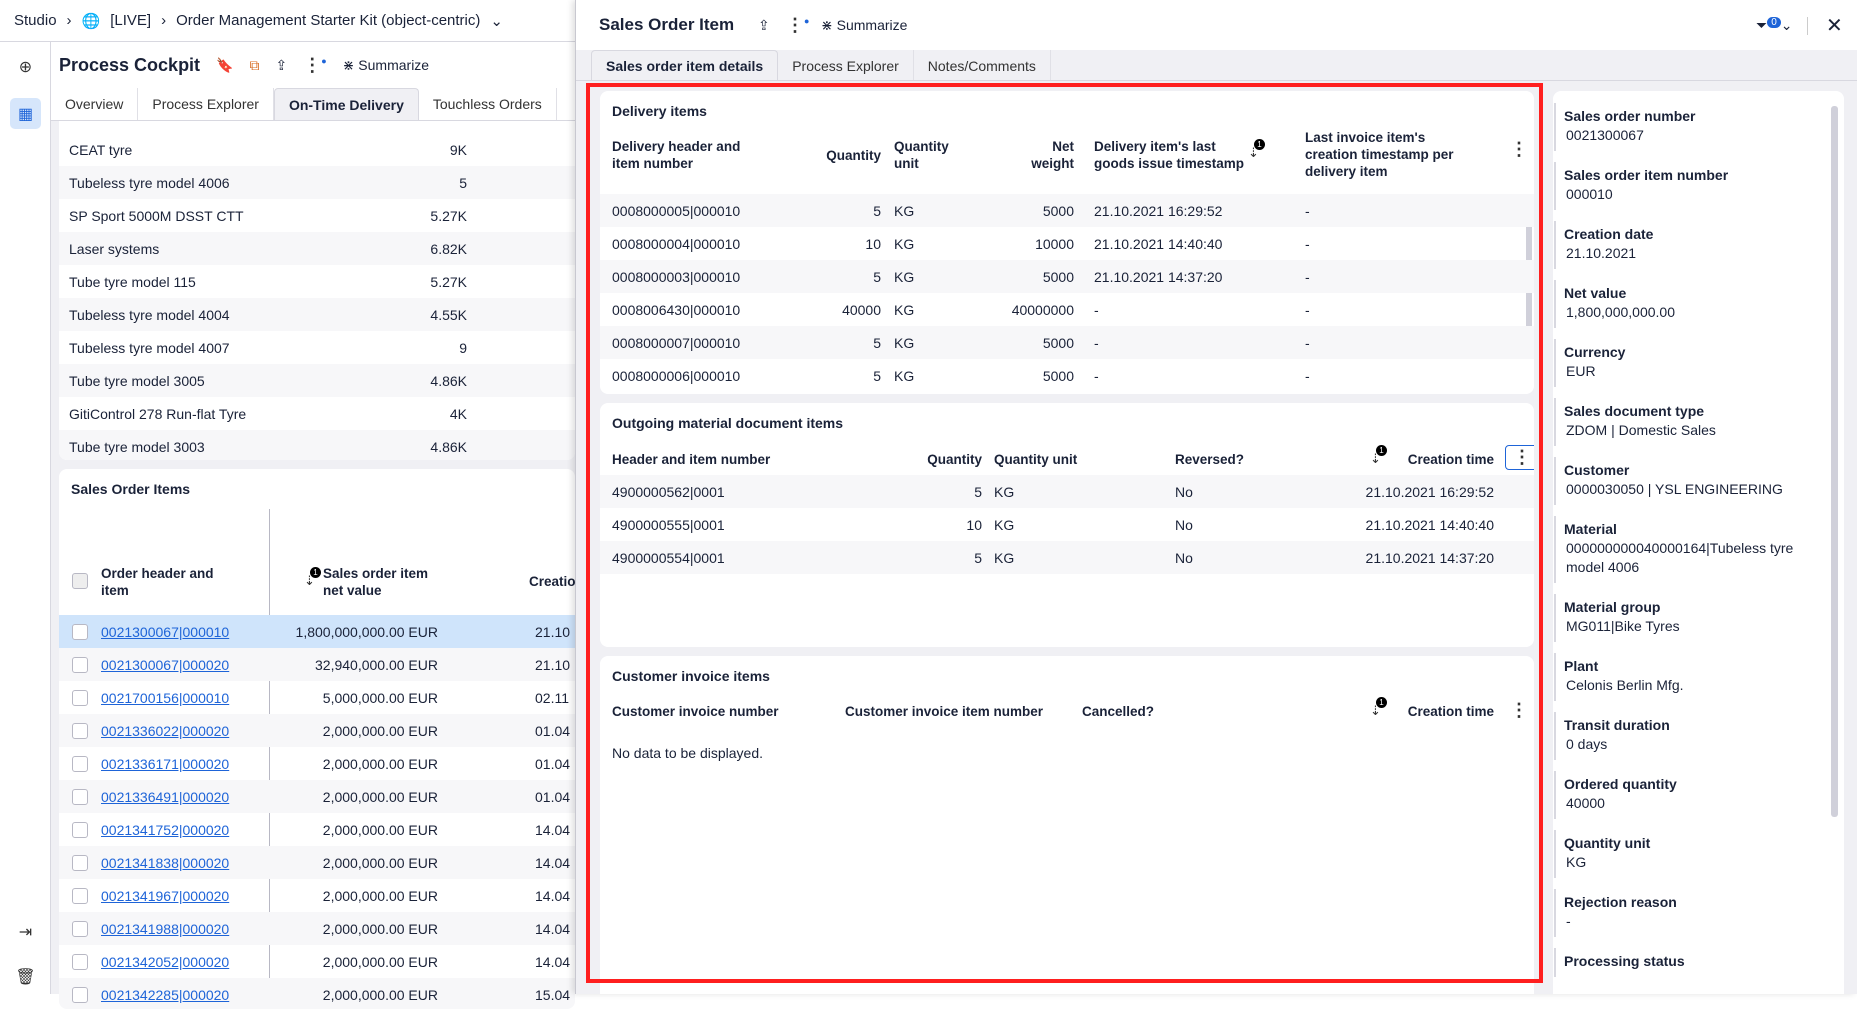 The image size is (1857, 1009). Describe the element at coordinates (165, 929) in the screenshot. I see `order-link: 0021341988|000020` at that location.